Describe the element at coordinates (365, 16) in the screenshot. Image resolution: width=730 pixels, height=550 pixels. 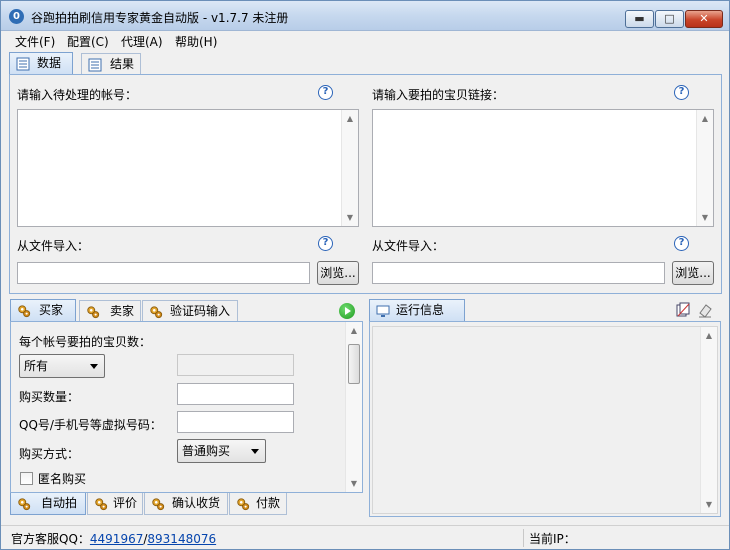
I see `title-bar: 0 谷跑拍拍刷信用专家黄金自动版 - v1.7.7 未注册 ▬ □ ✕` at that location.